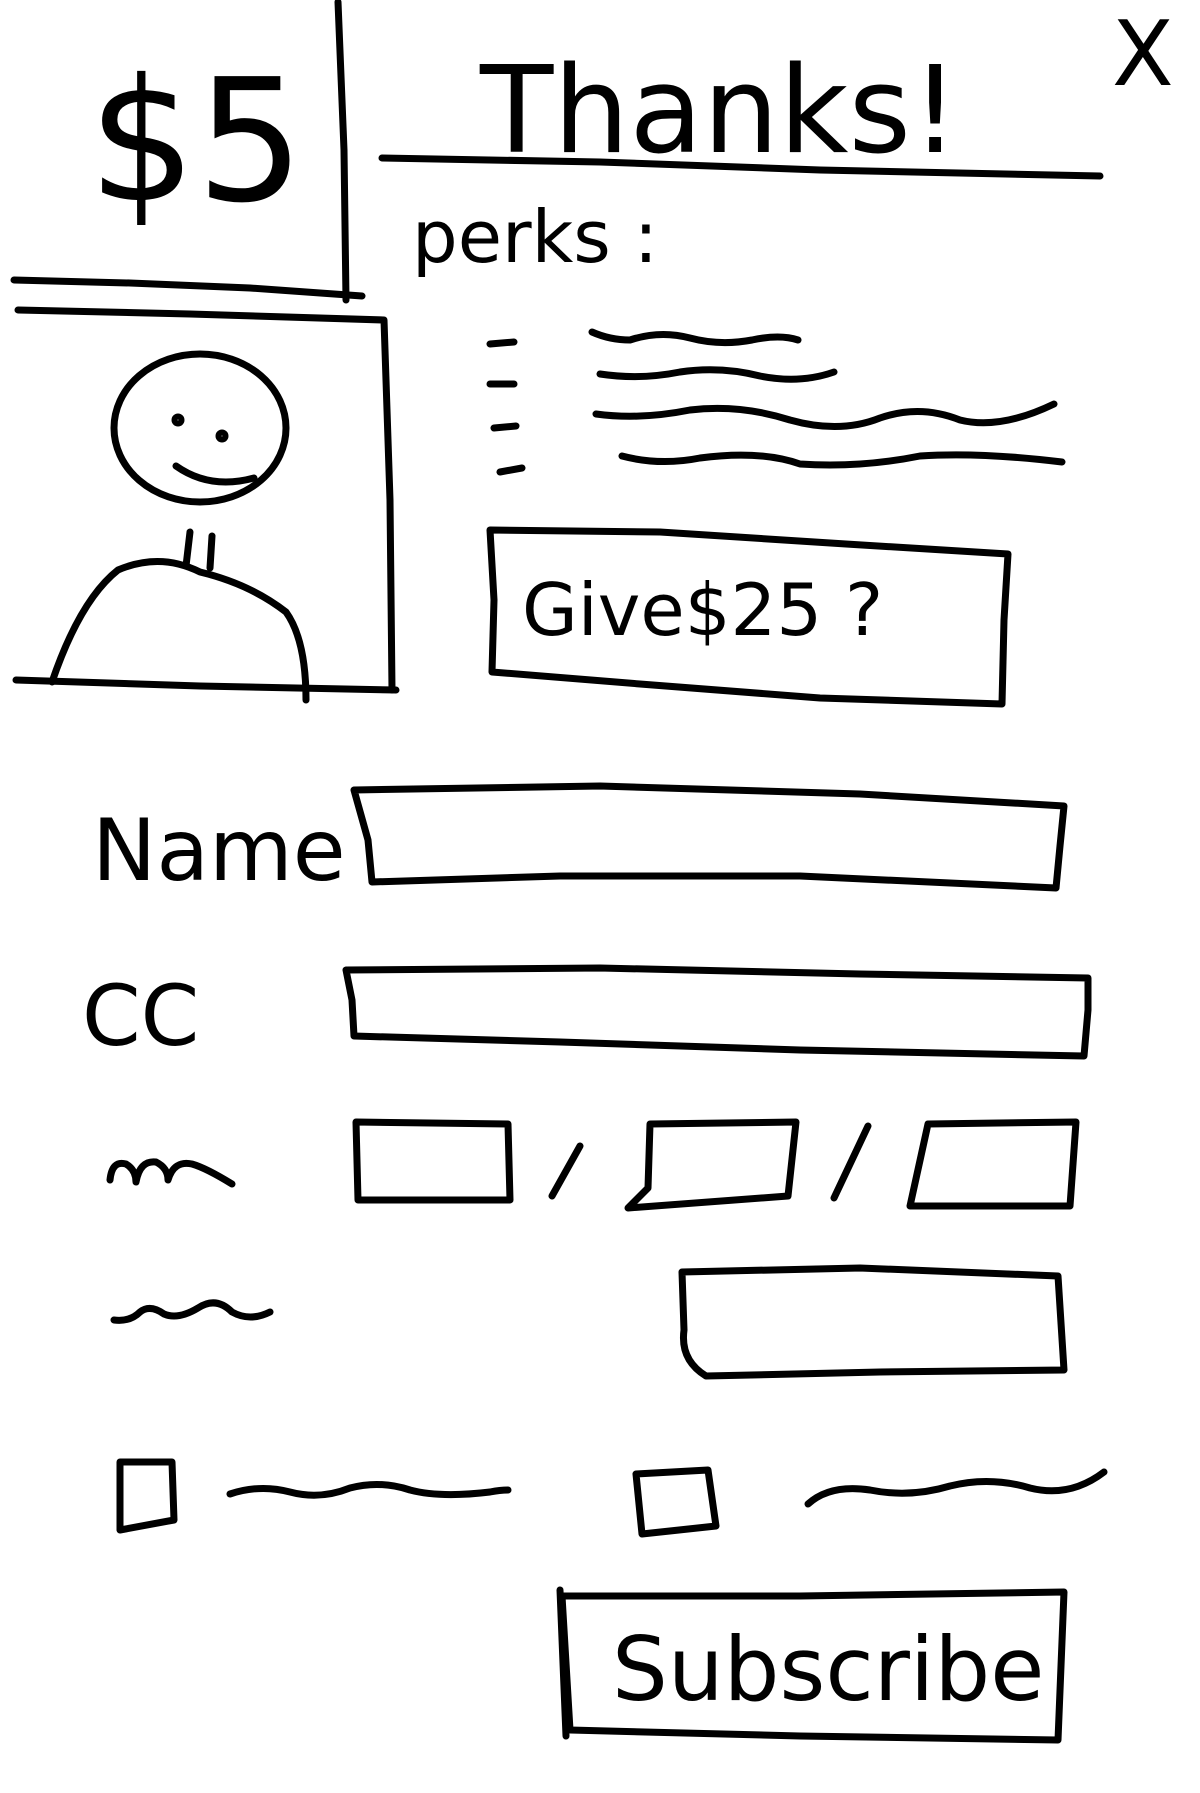 The height and width of the screenshot is (1793, 1200). Describe the element at coordinates (222, 436) in the screenshot. I see `avatar-eye-right` at that location.